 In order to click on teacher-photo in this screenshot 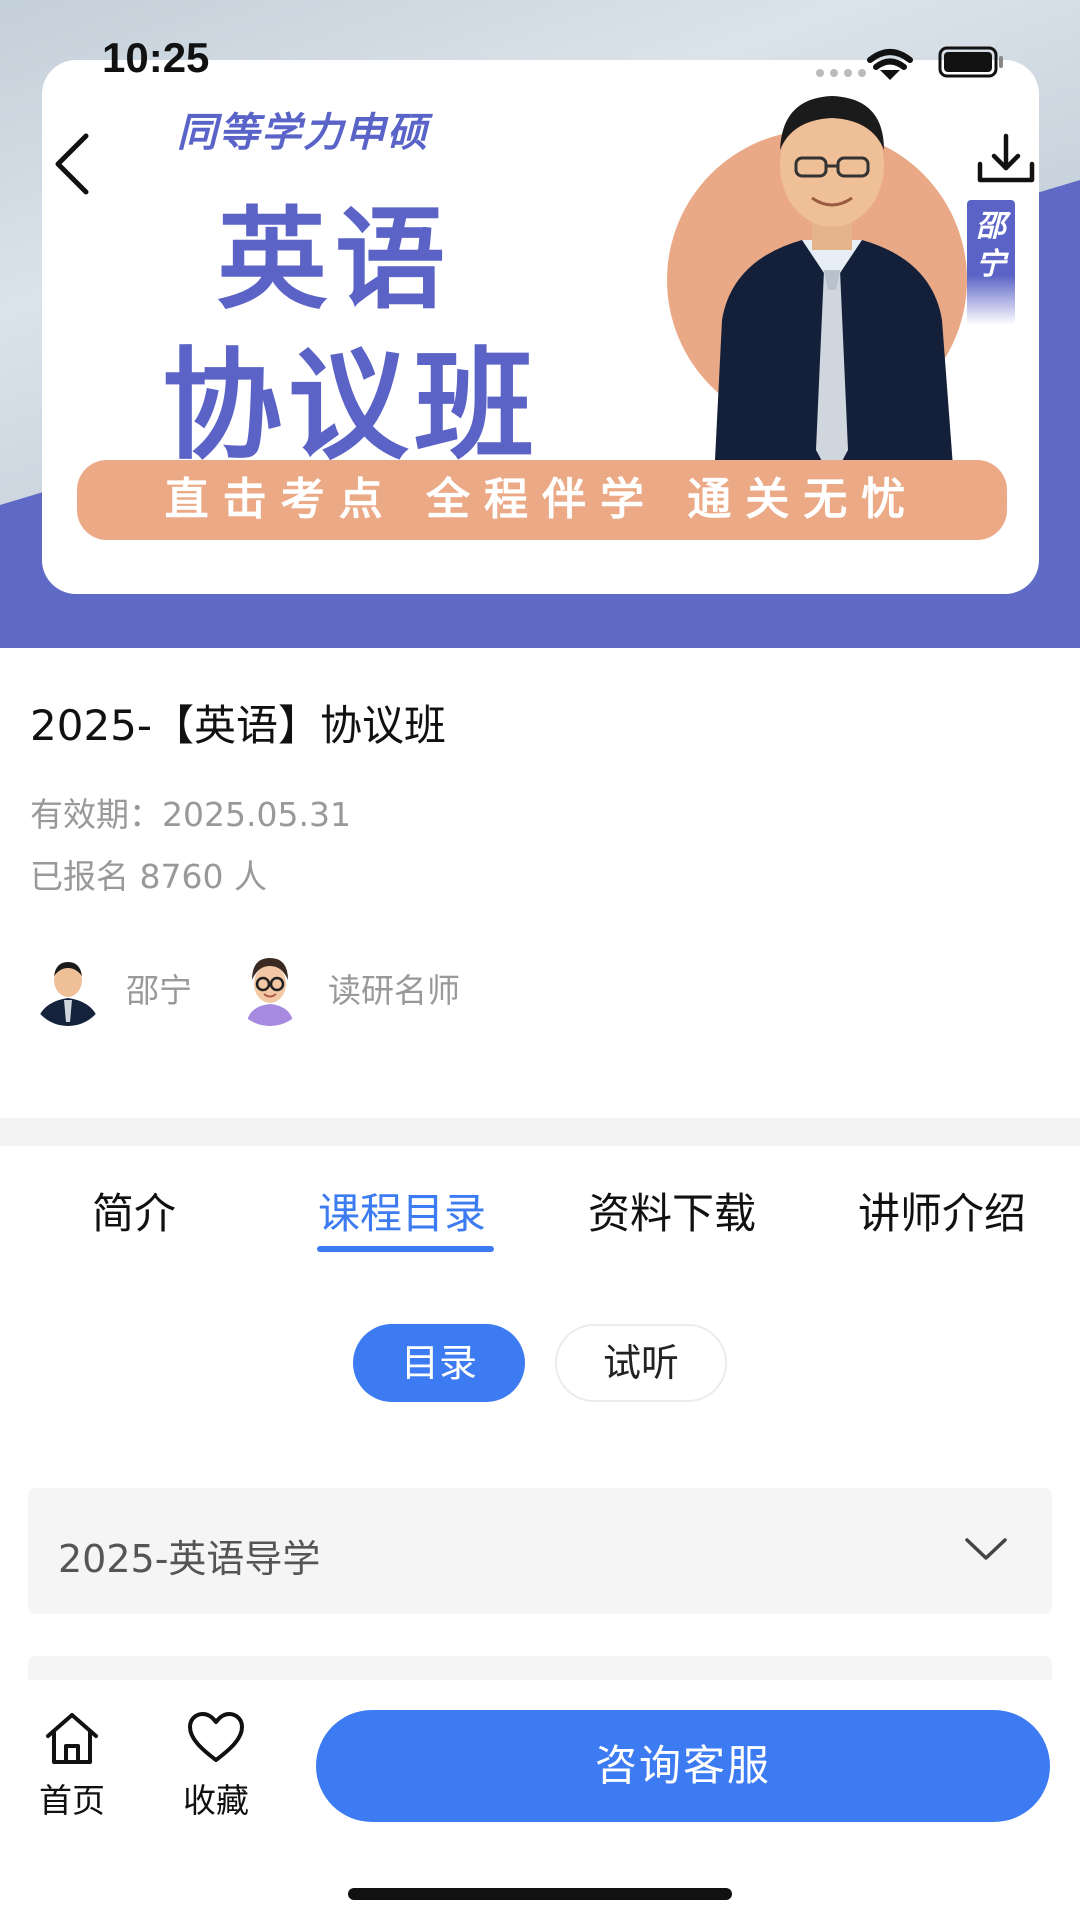, I will do `click(834, 308)`.